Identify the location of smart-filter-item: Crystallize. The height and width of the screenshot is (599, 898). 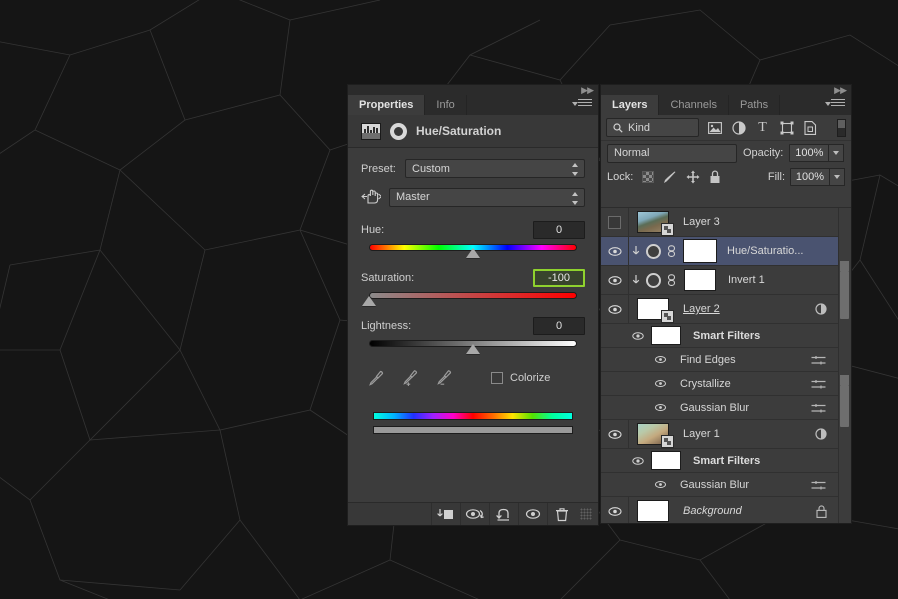
(726, 384).